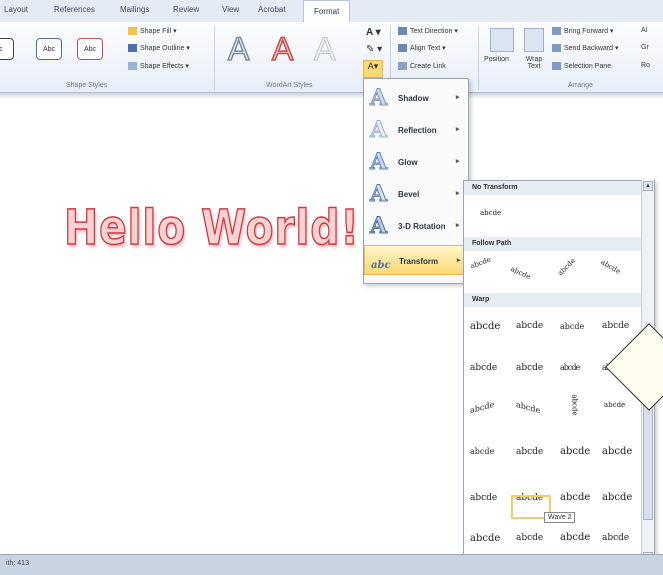  What do you see at coordinates (282, 49) in the screenshot?
I see `wordart-style-1: A` at bounding box center [282, 49].